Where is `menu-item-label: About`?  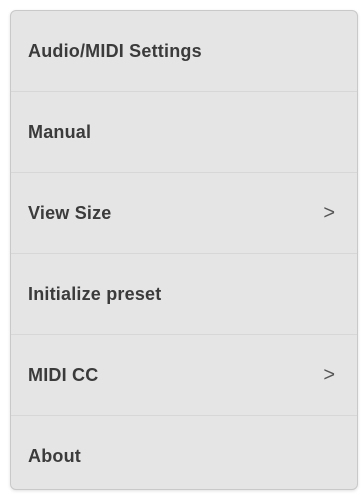 menu-item-label: About is located at coordinates (54, 456).